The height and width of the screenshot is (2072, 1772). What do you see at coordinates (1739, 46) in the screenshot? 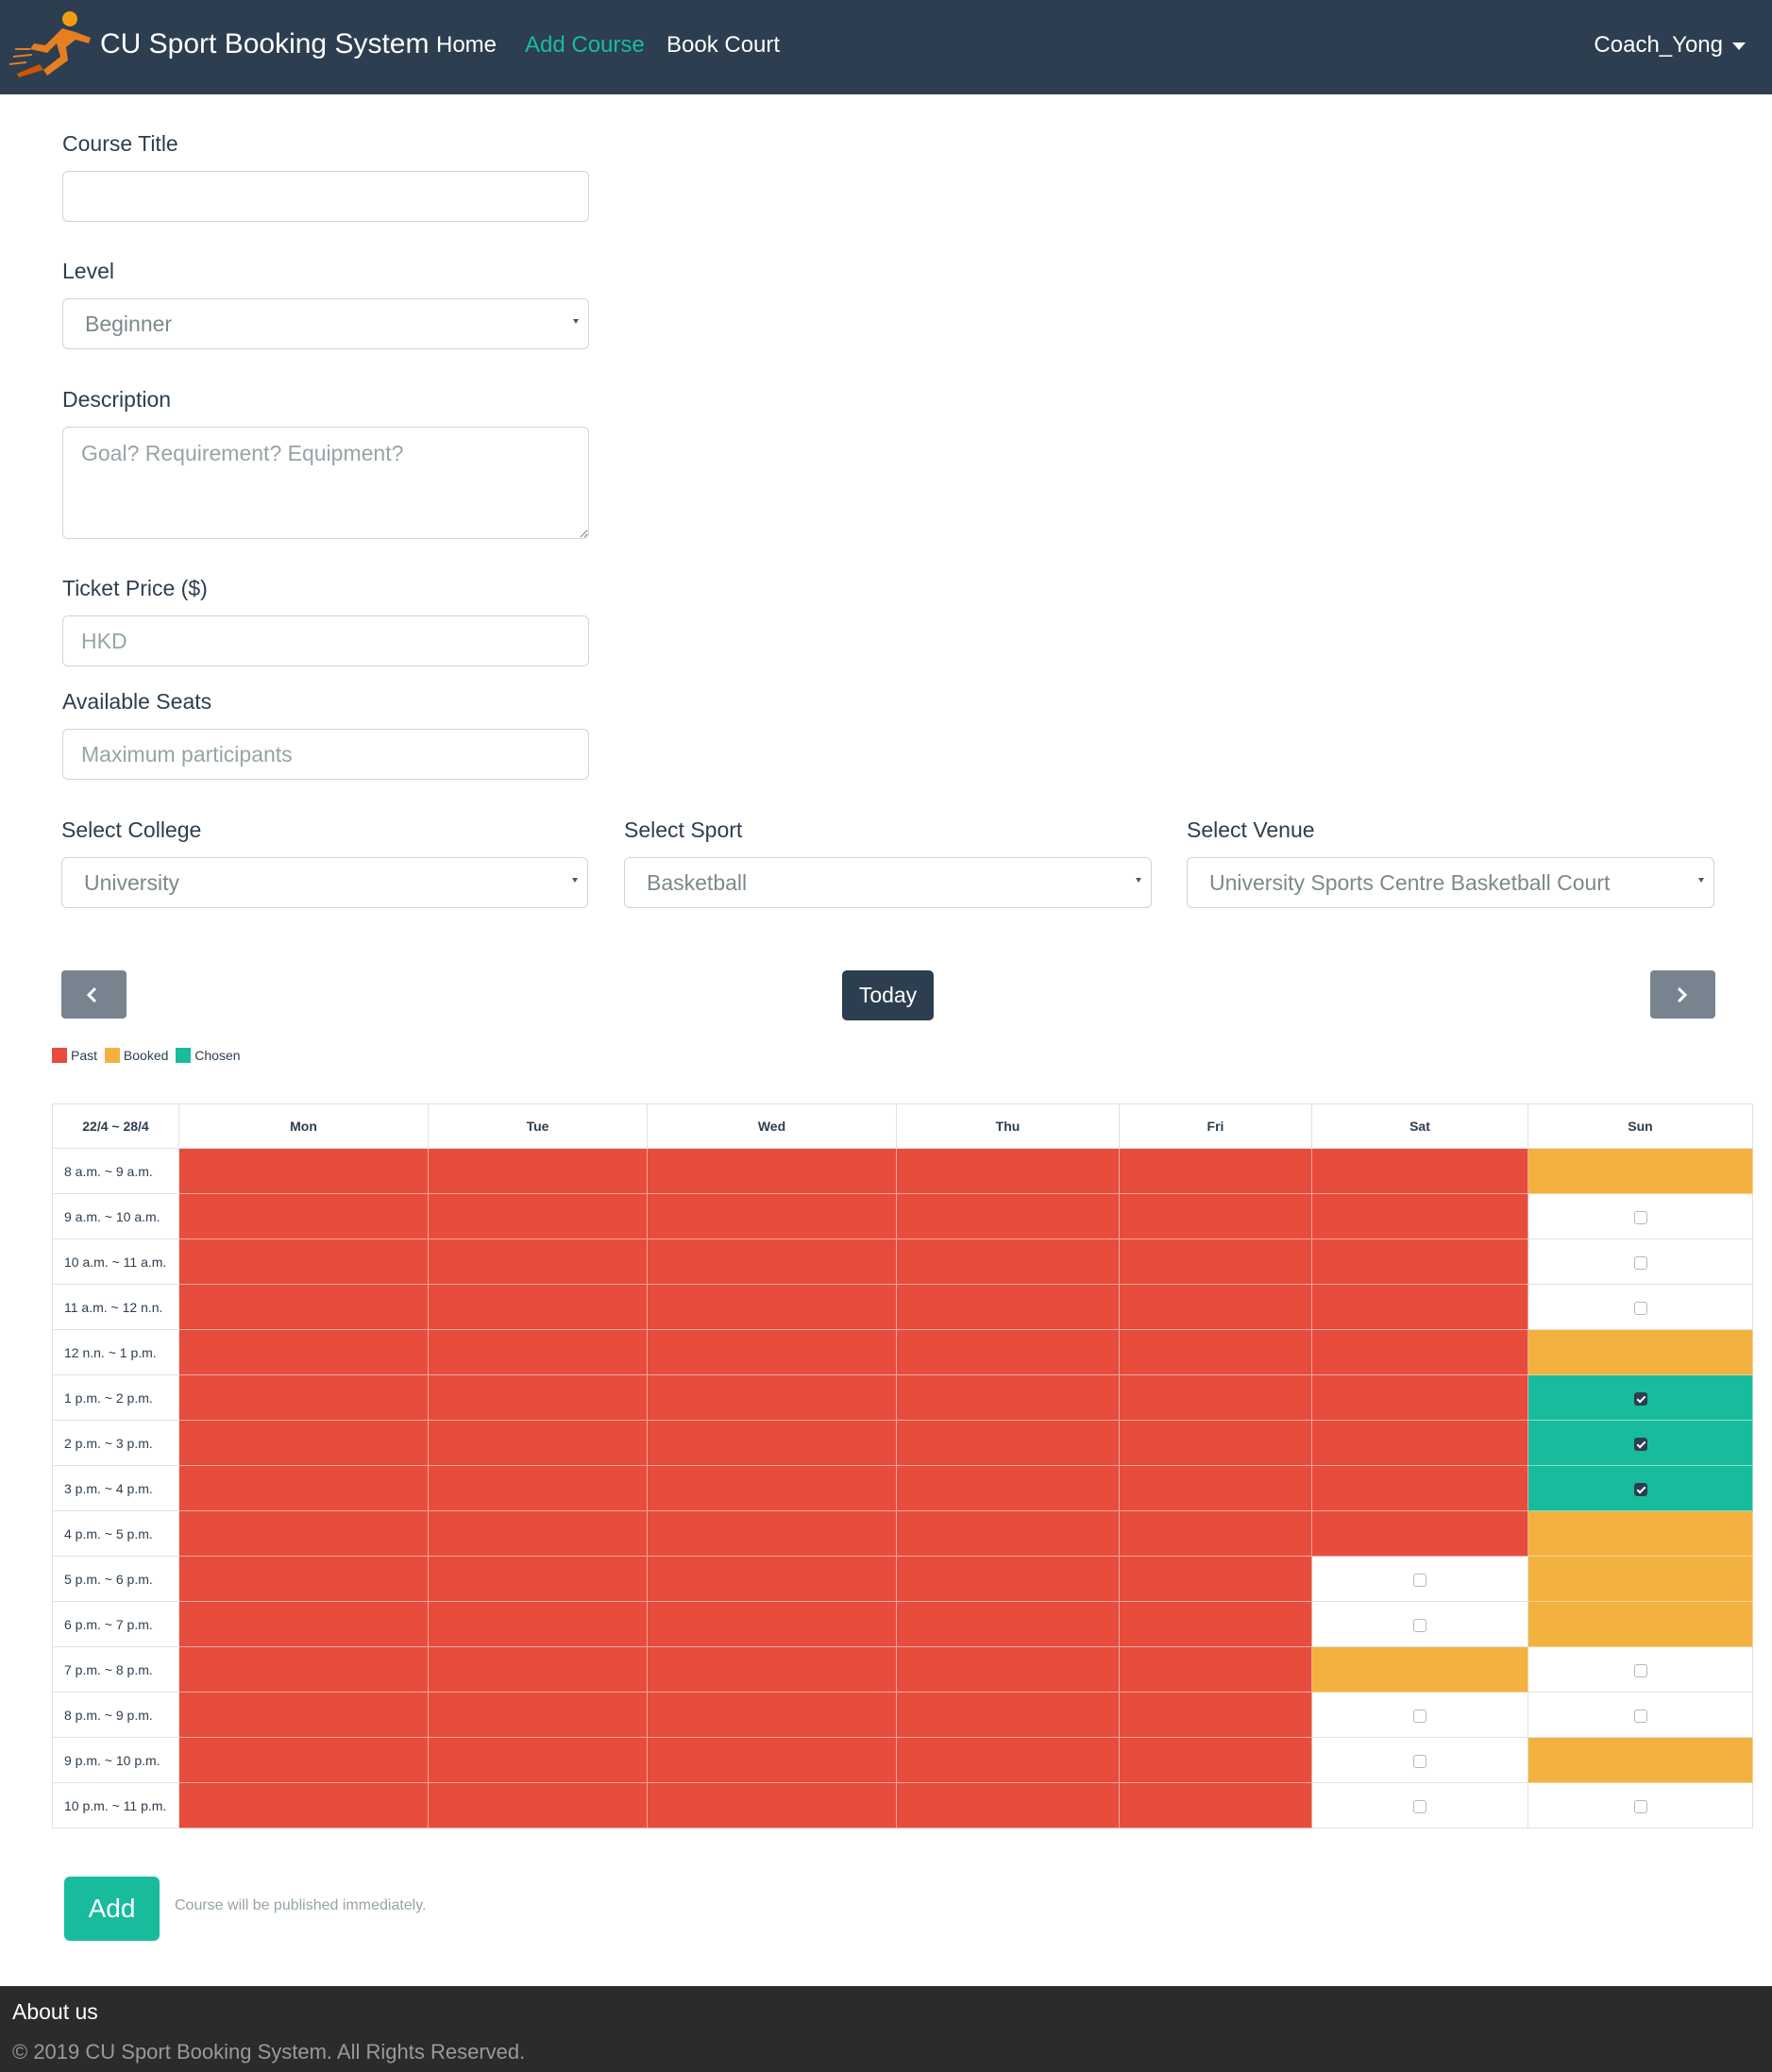
I see `caret-down-icon` at bounding box center [1739, 46].